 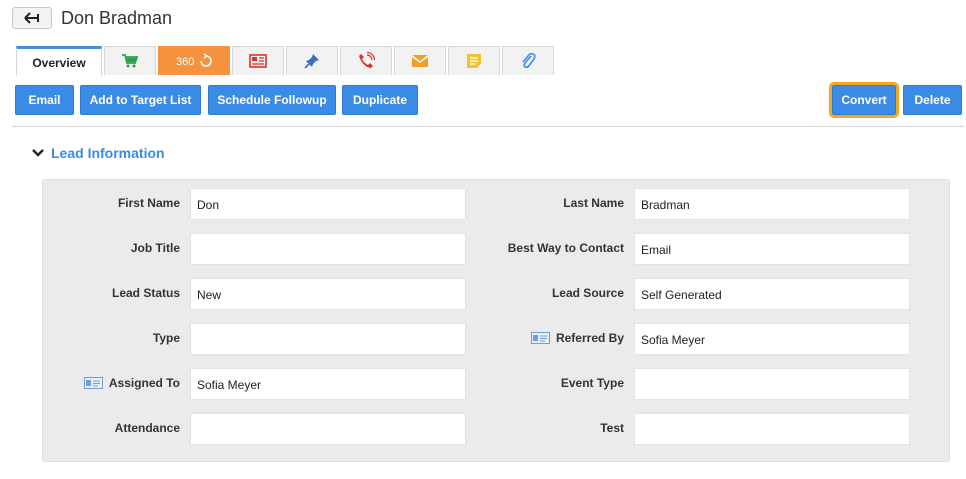 I want to click on mail-icon, so click(x=420, y=61).